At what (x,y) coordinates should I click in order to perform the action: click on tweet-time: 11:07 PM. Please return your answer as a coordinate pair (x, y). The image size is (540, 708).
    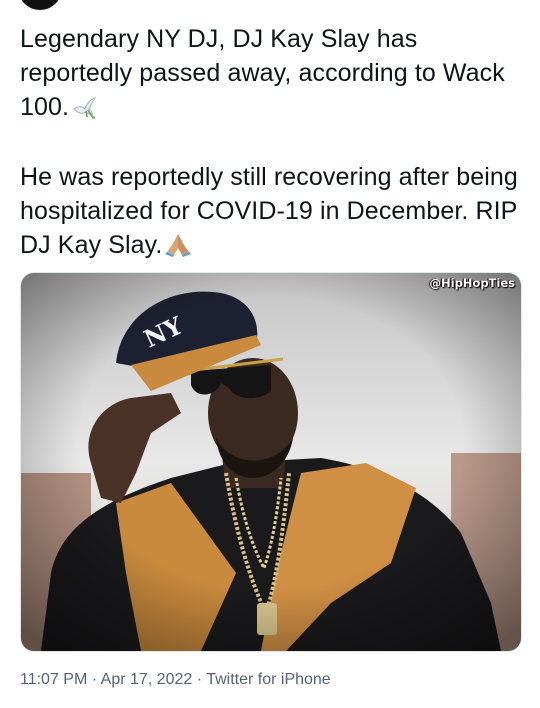
    Looking at the image, I should click on (53, 679).